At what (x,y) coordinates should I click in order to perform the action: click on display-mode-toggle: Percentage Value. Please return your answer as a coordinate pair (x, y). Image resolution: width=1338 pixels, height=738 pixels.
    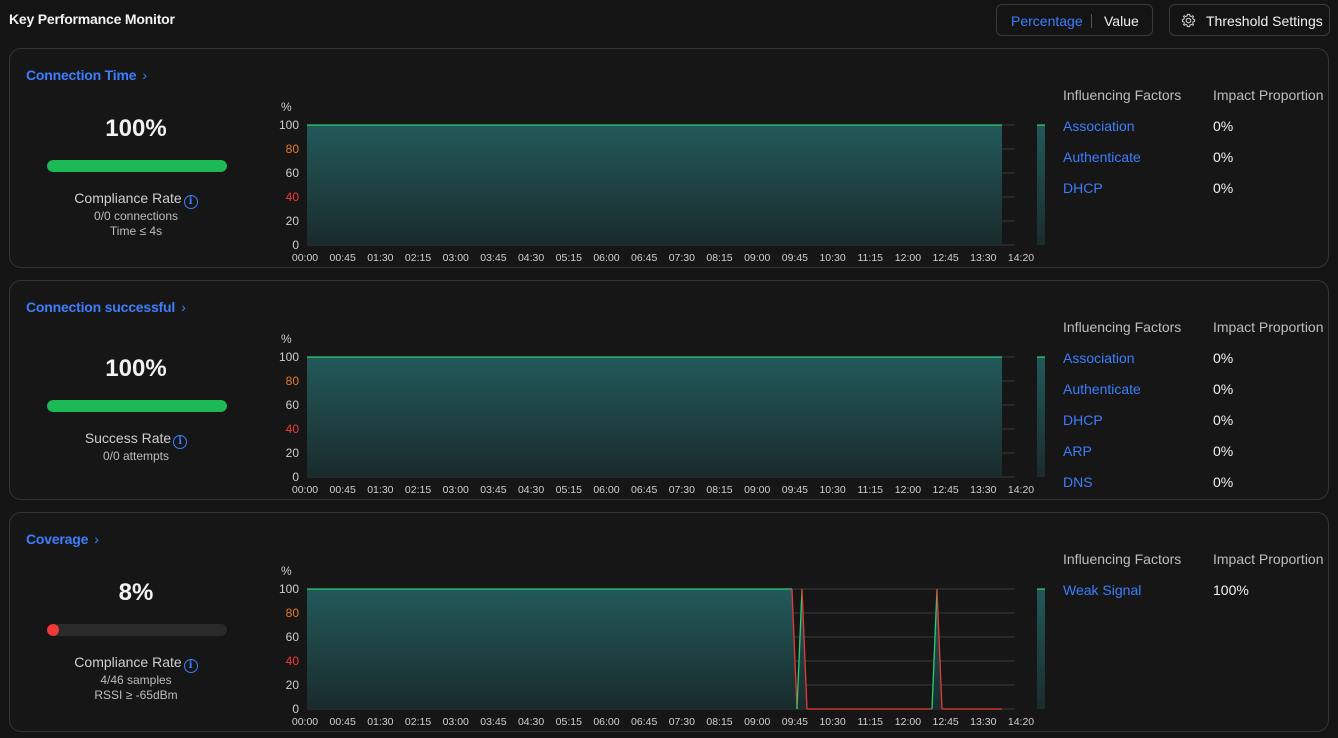
    Looking at the image, I should click on (1074, 20).